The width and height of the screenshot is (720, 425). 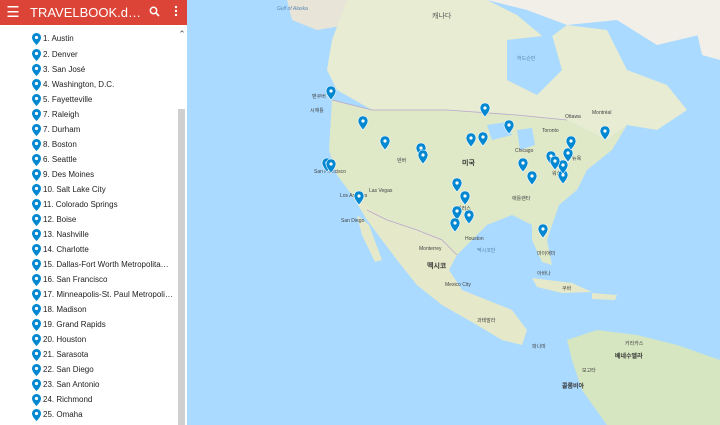 What do you see at coordinates (468, 162) in the screenshot?
I see `usa-label: 미국` at bounding box center [468, 162].